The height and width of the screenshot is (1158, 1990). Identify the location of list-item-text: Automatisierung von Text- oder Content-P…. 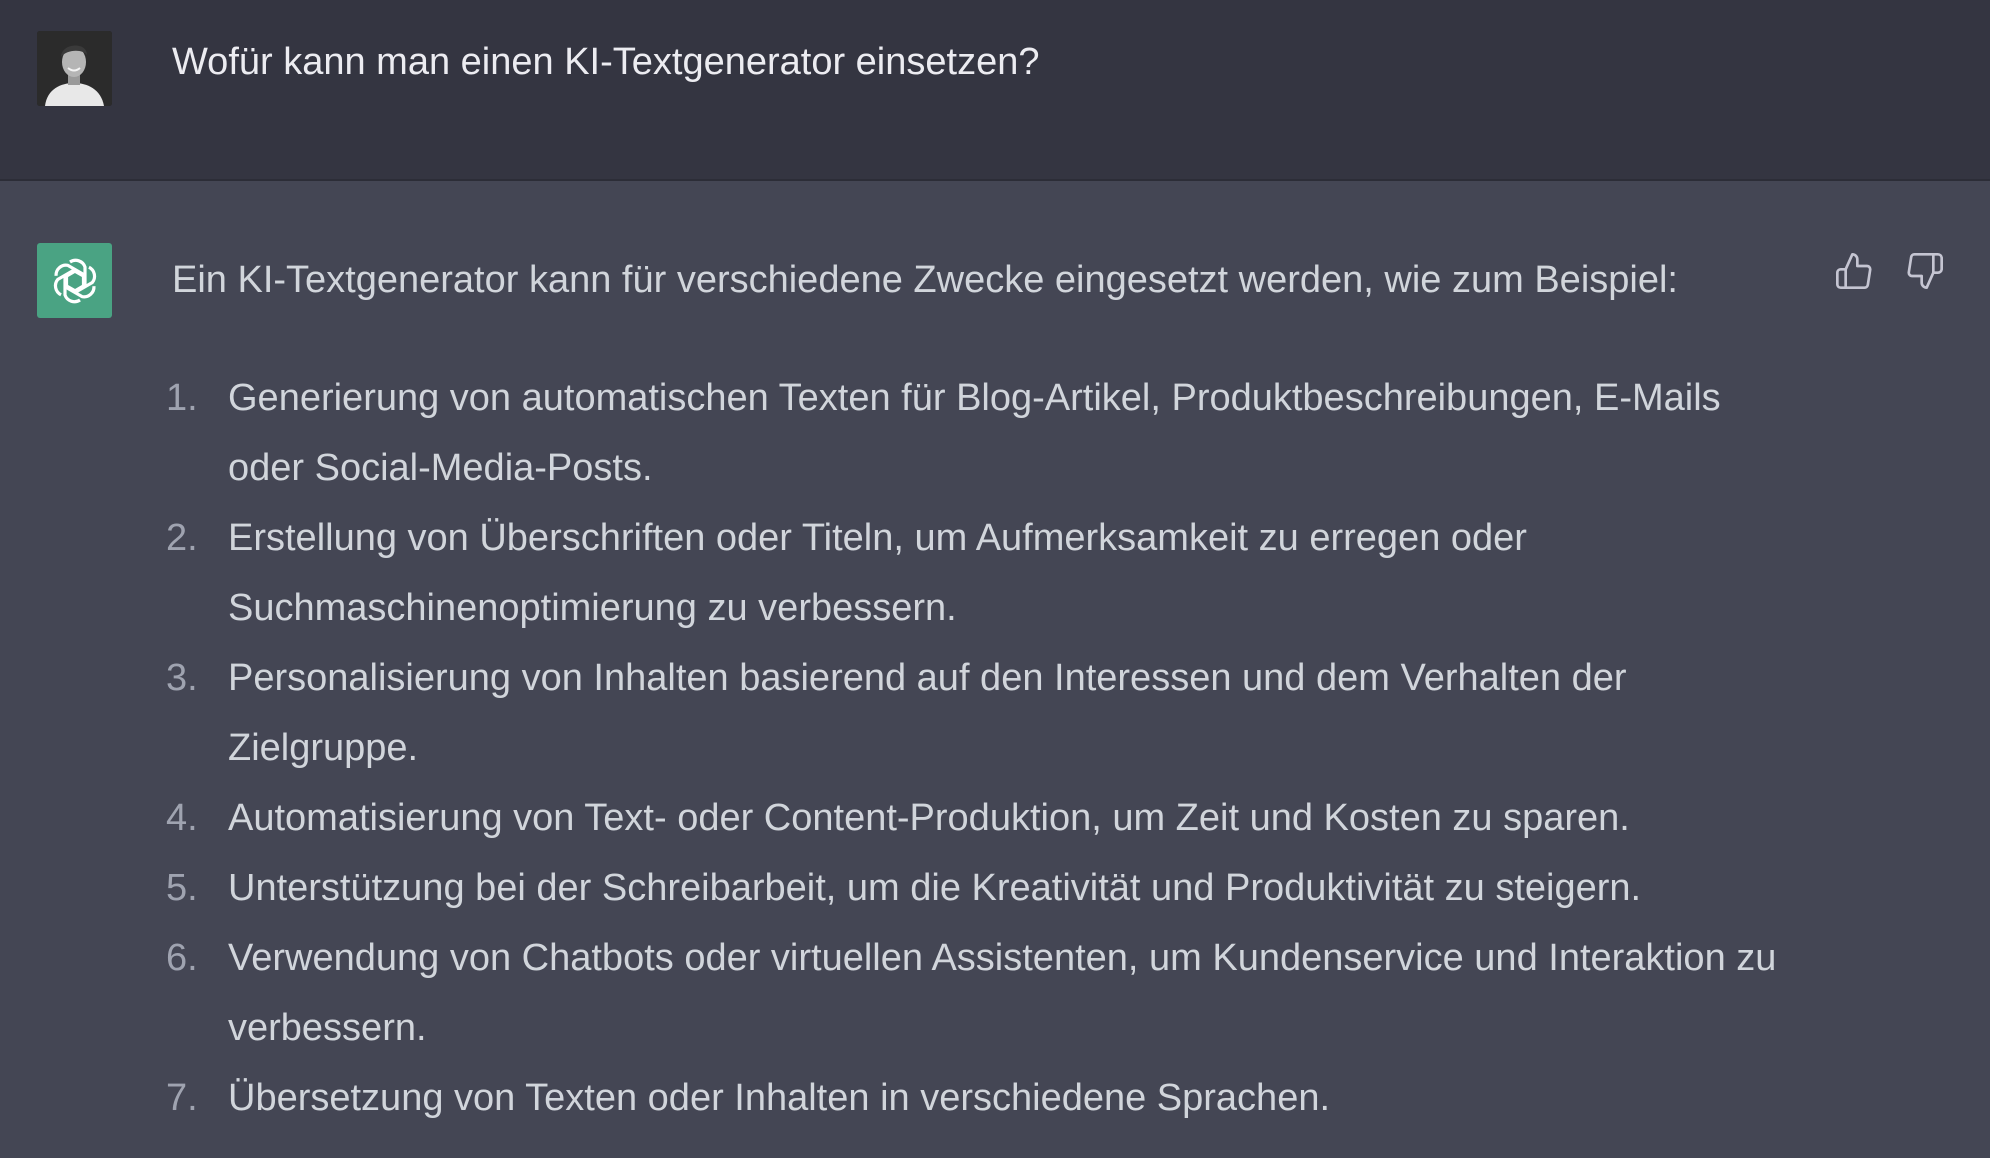
(929, 818).